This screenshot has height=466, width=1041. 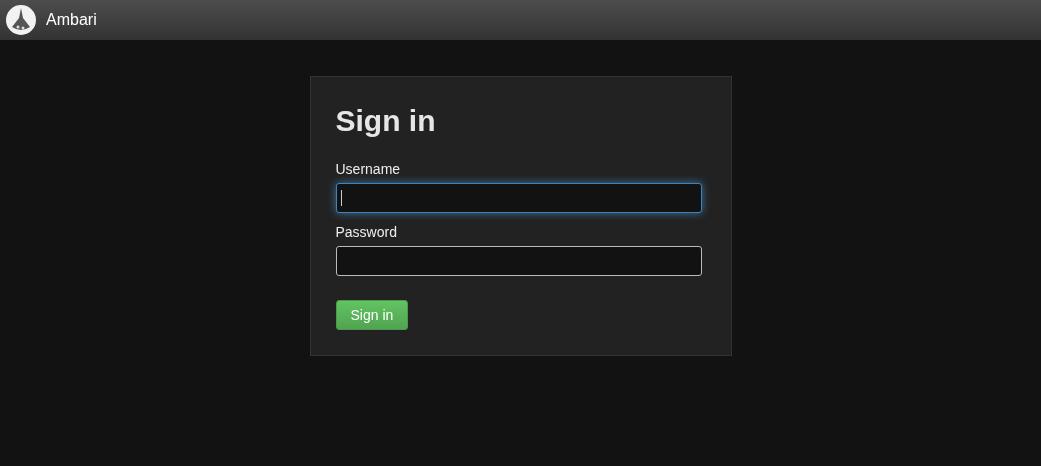 I want to click on field-label: Username, so click(x=368, y=169).